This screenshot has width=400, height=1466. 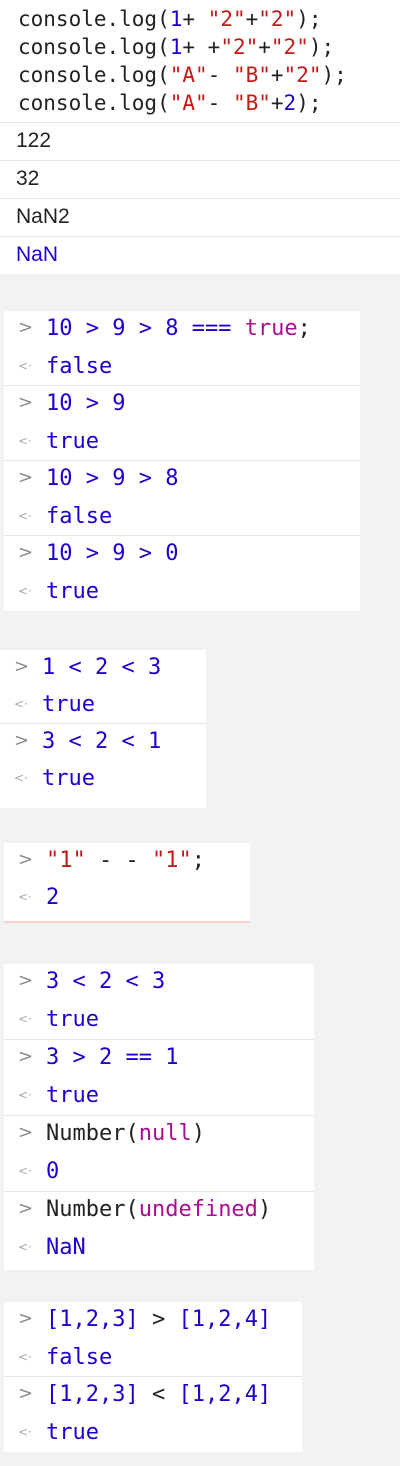 I want to click on code-token: null, so click(x=165, y=1134).